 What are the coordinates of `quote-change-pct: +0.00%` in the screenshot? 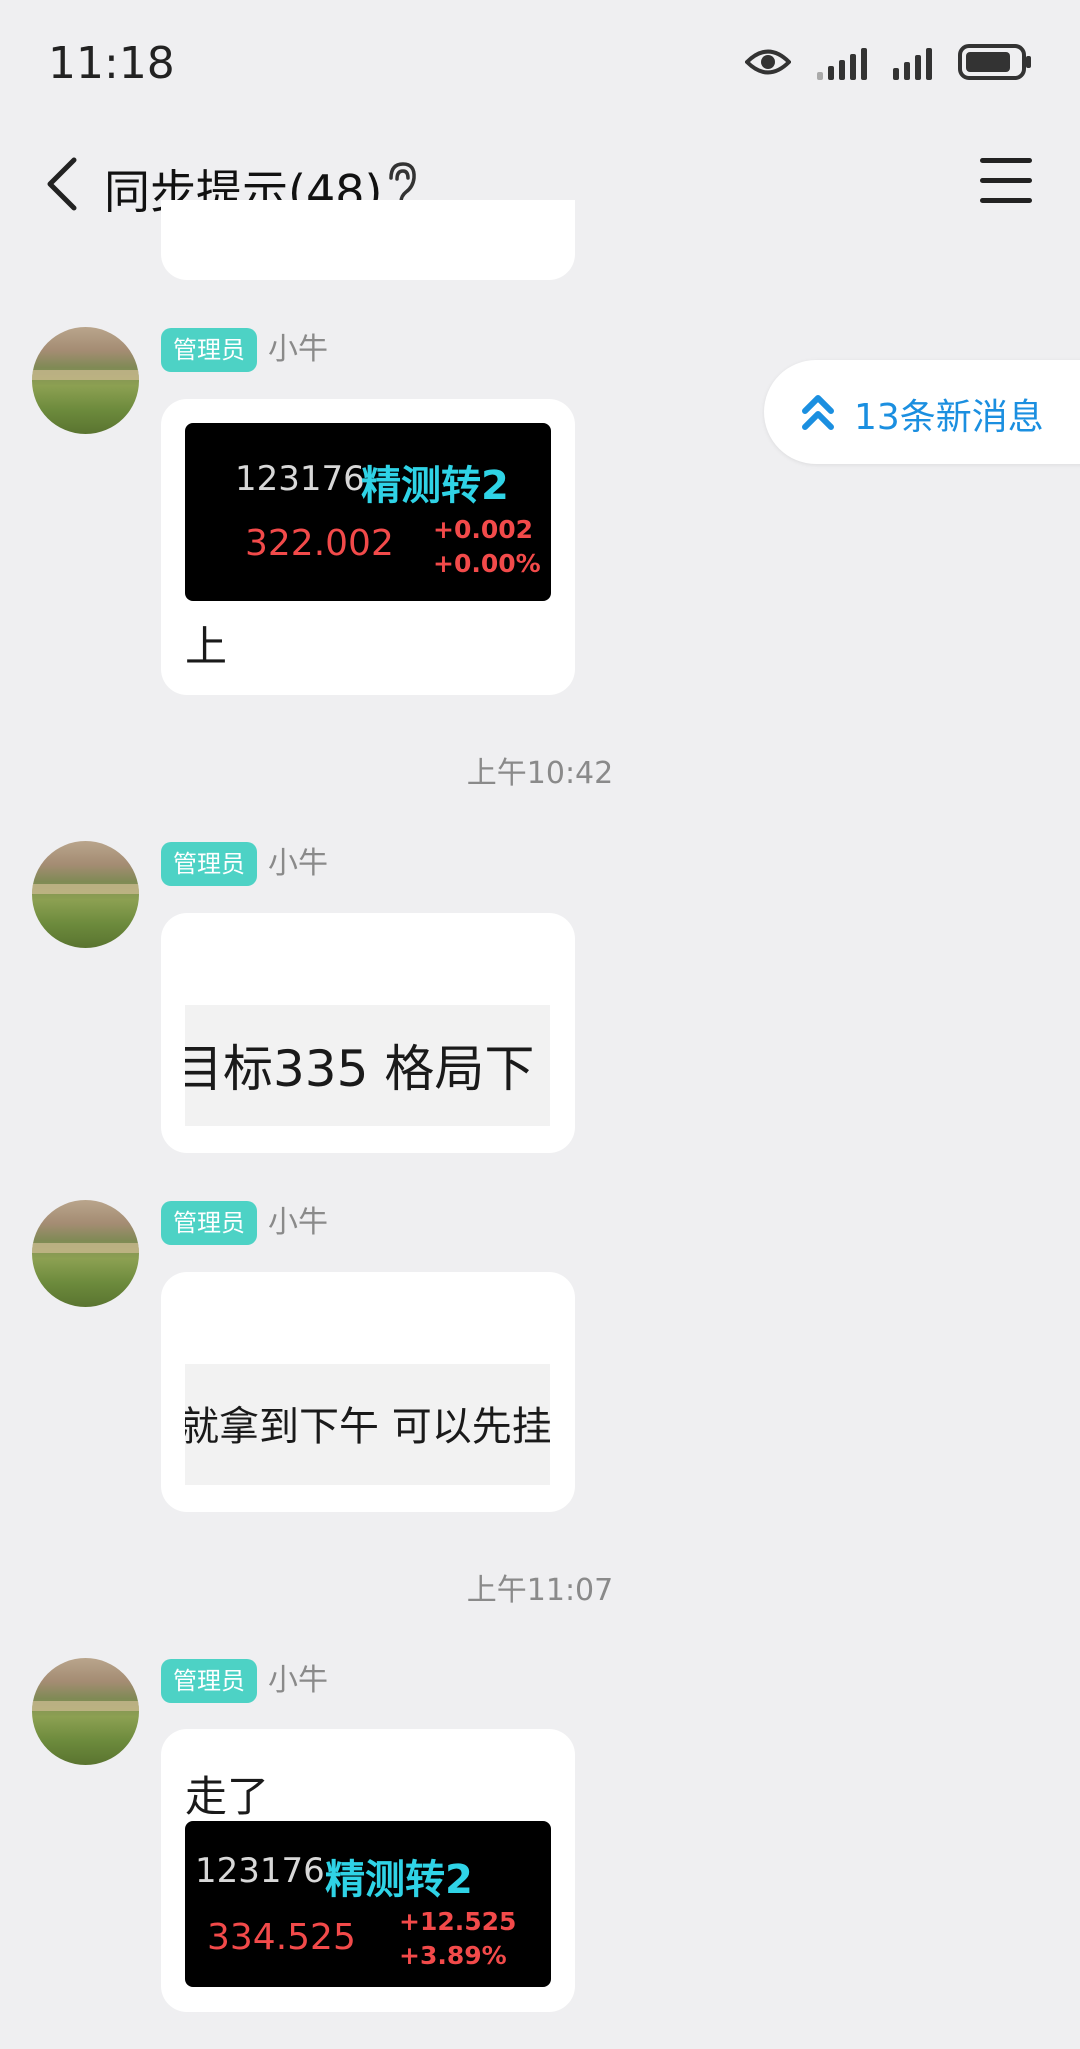 It's located at (487, 563).